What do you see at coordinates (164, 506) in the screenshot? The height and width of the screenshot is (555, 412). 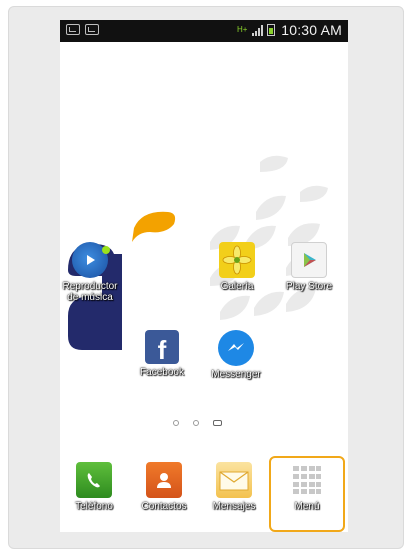 I see `app-label: Contactos` at bounding box center [164, 506].